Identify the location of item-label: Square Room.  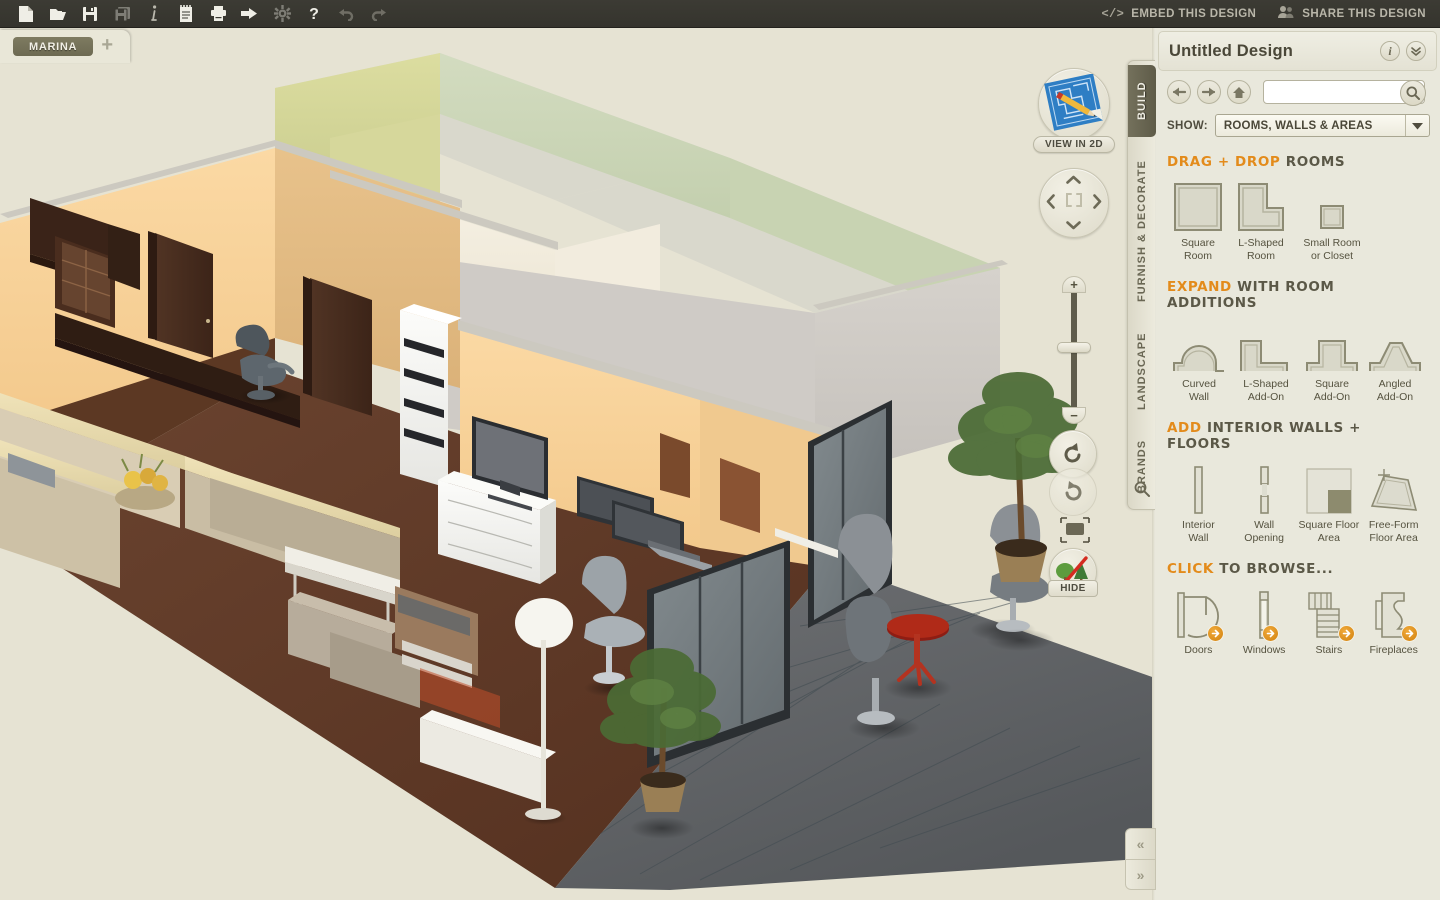
(1198, 249).